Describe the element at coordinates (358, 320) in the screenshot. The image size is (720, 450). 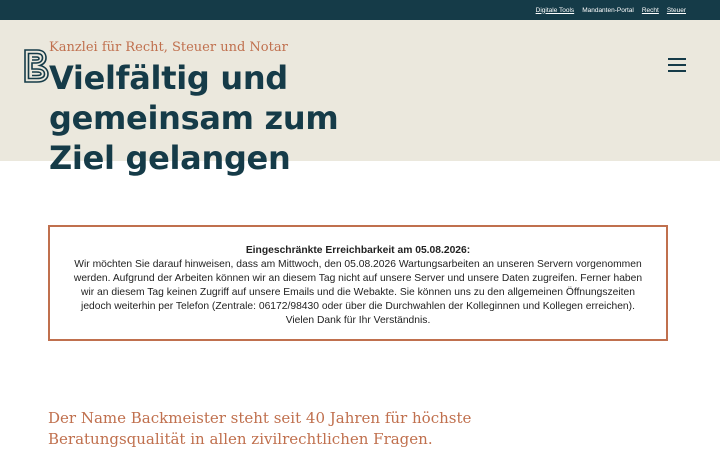
I see `notice-thanks: Vielen Dank für Ihr Verständnis.` at that location.